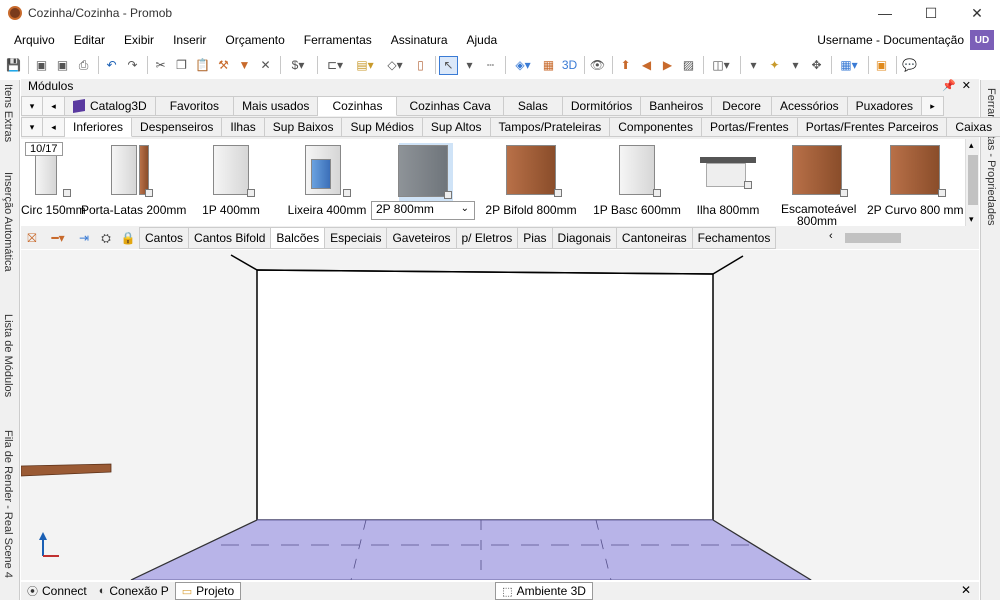 This screenshot has width=1000, height=600. I want to click on modules-scrollbar: ▴ ▾, so click(972, 182).